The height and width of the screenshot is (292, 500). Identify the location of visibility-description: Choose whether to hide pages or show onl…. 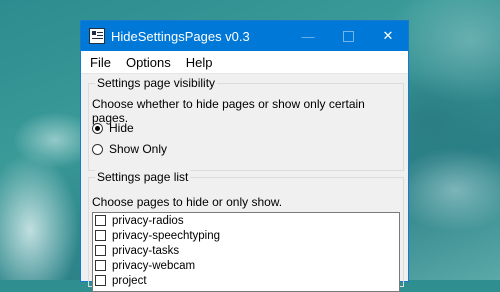
(228, 111).